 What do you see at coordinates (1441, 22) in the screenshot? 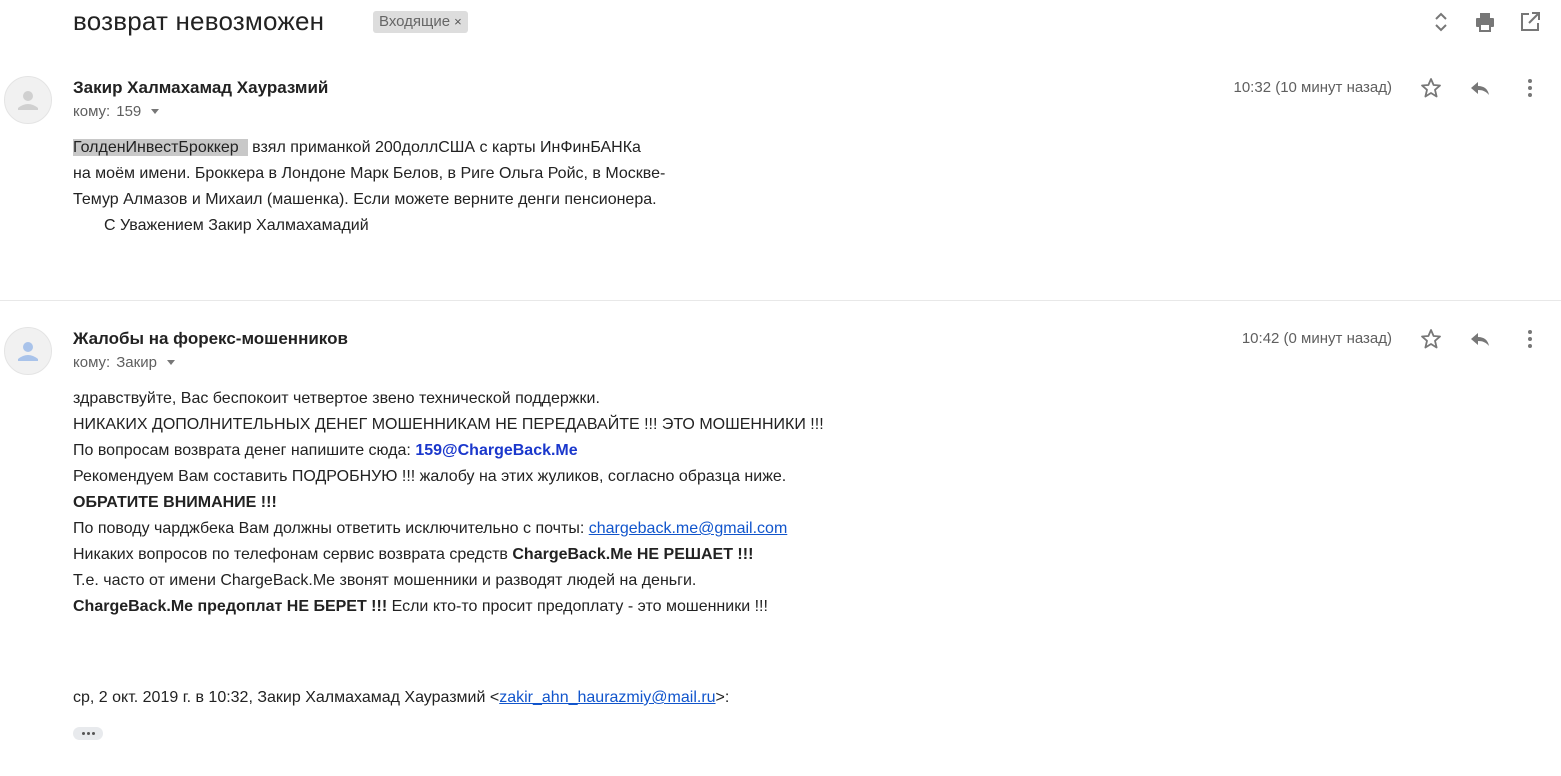
I see `expand-collapse-icon` at bounding box center [1441, 22].